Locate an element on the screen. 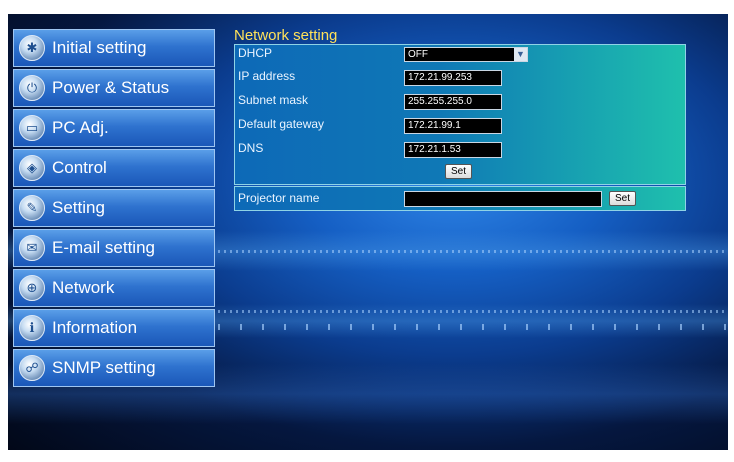 Image resolution: width=734 pixels, height=462 pixels. dhcp-label: DHCP is located at coordinates (255, 53).